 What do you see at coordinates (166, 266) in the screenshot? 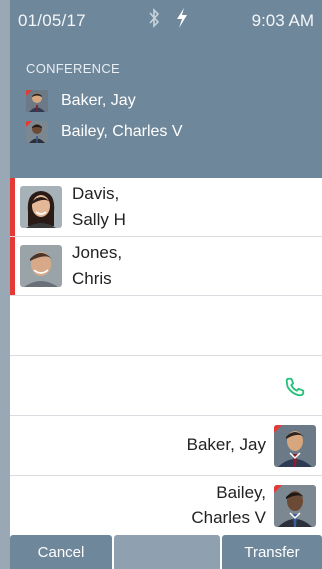
I see `call-row-jones: Jones, Chris` at bounding box center [166, 266].